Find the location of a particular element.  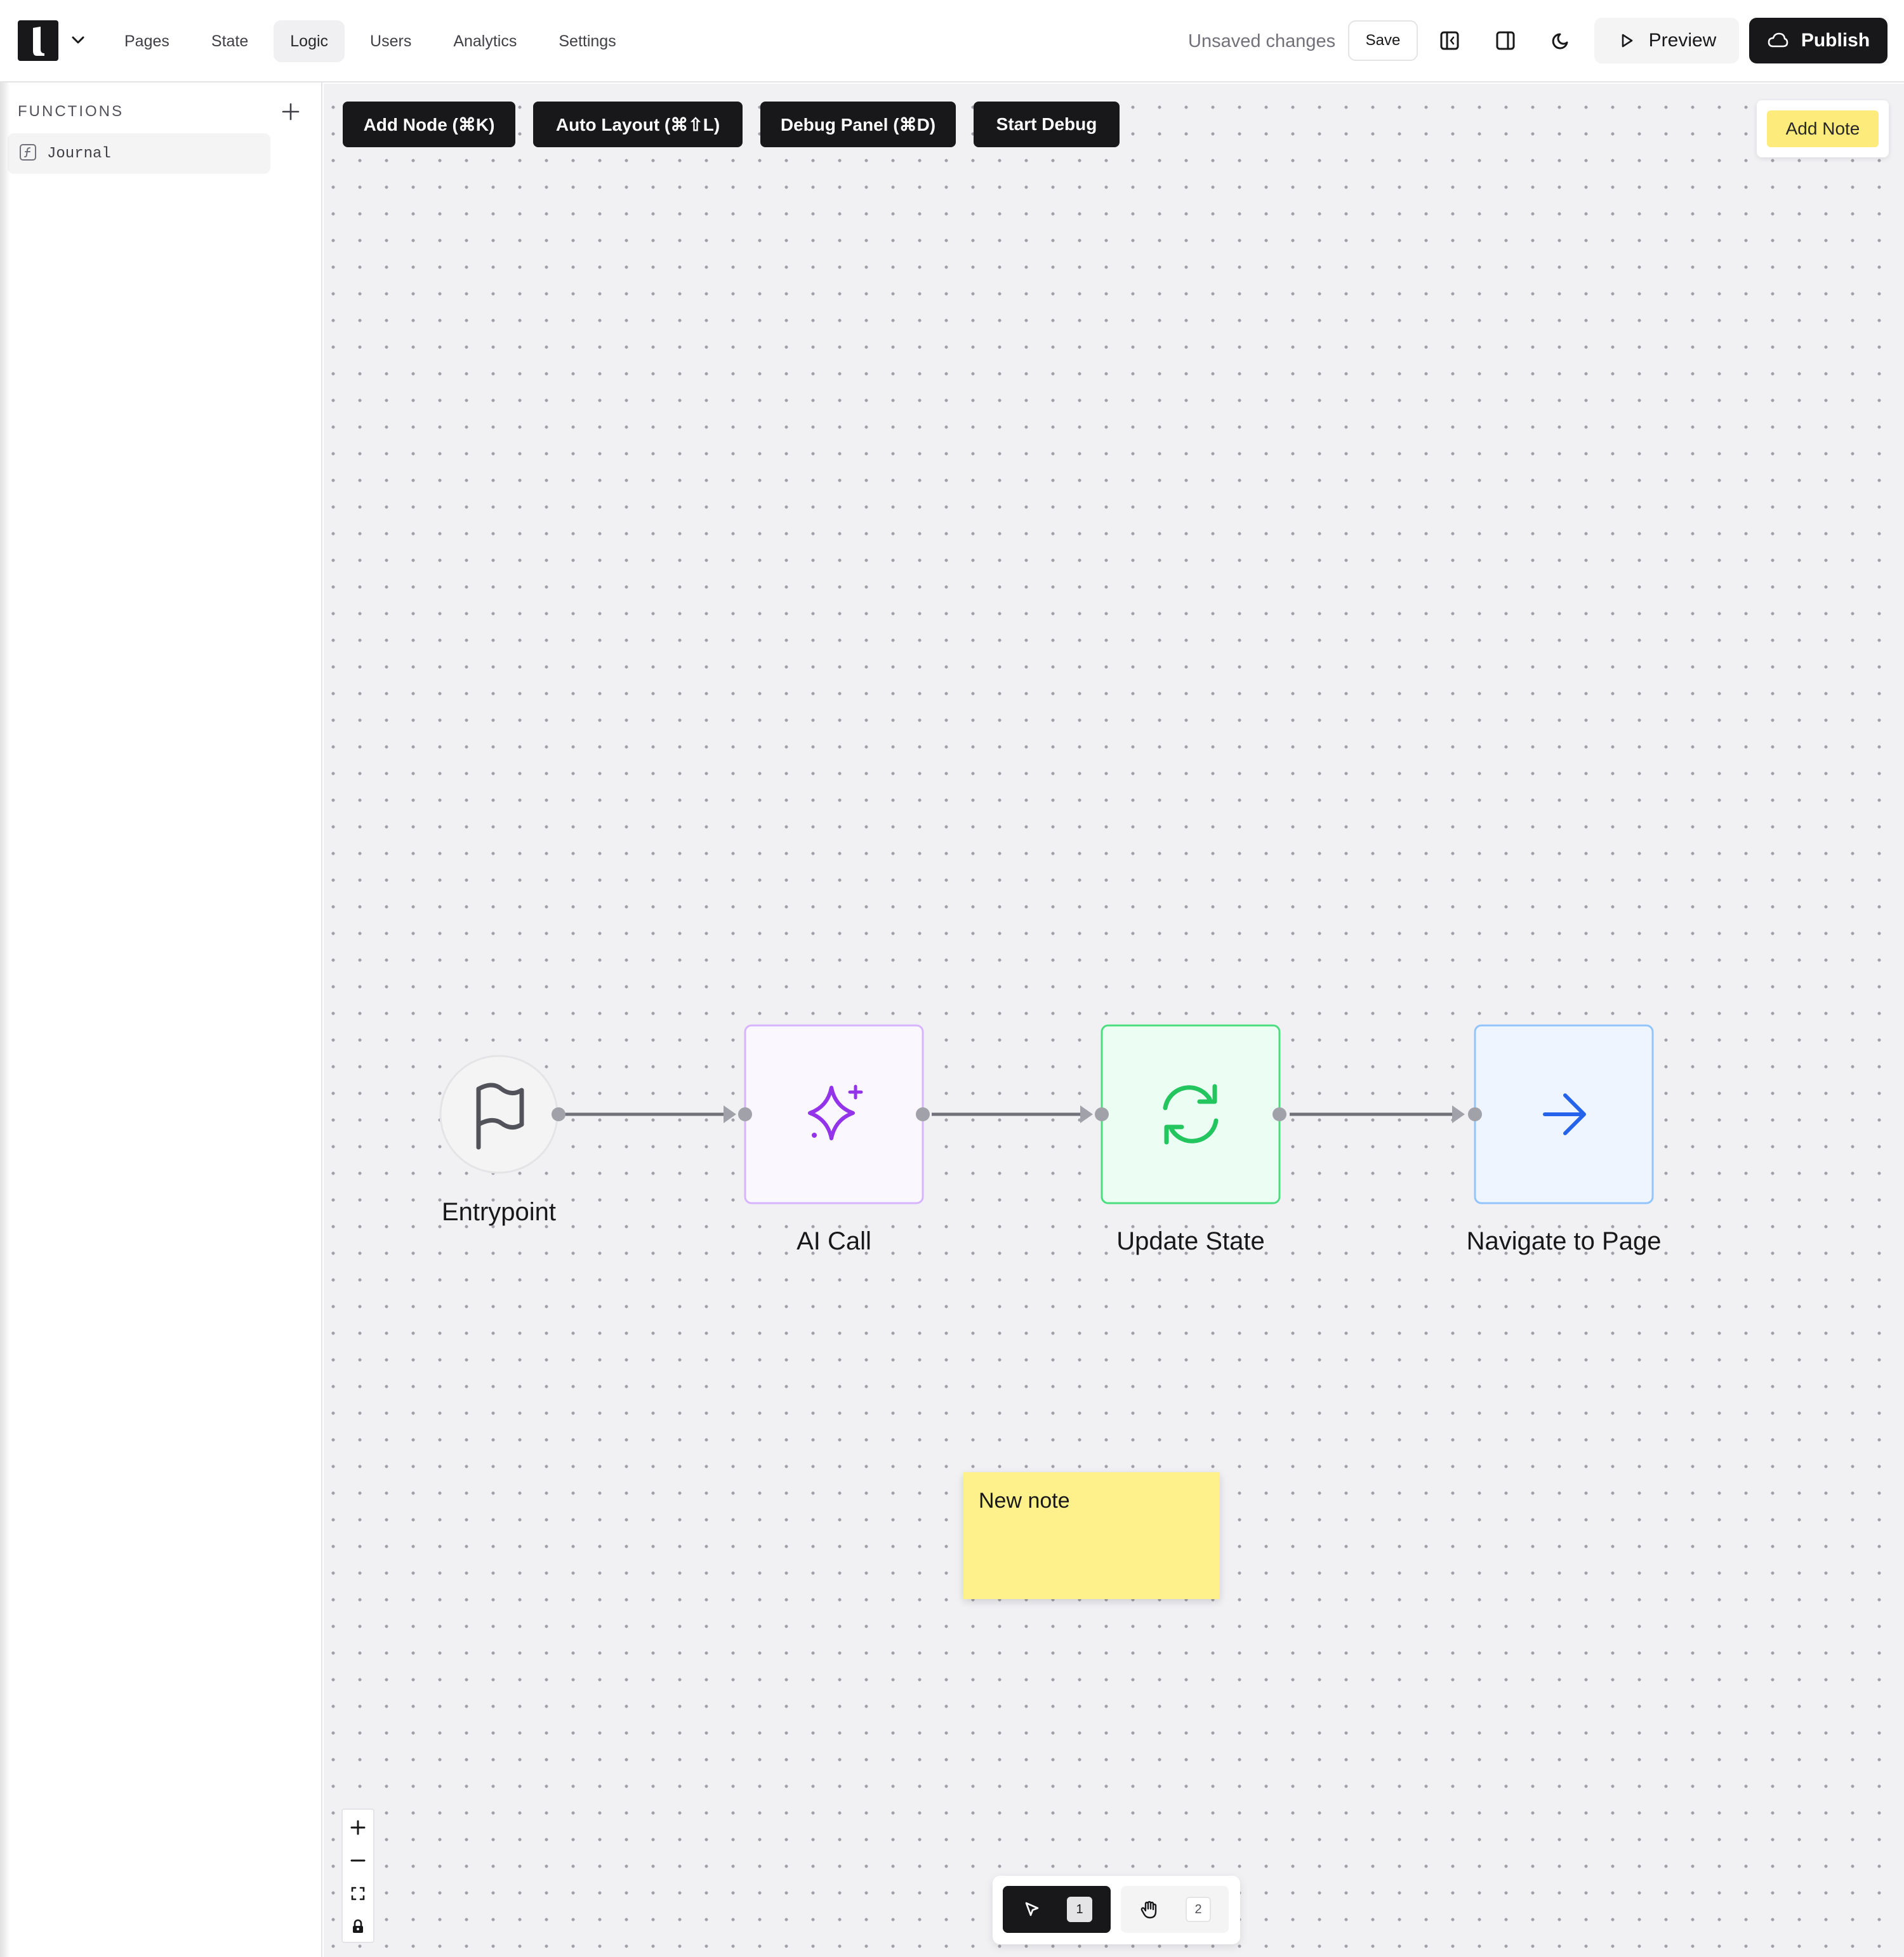

nav-item-users: Users is located at coordinates (391, 41).